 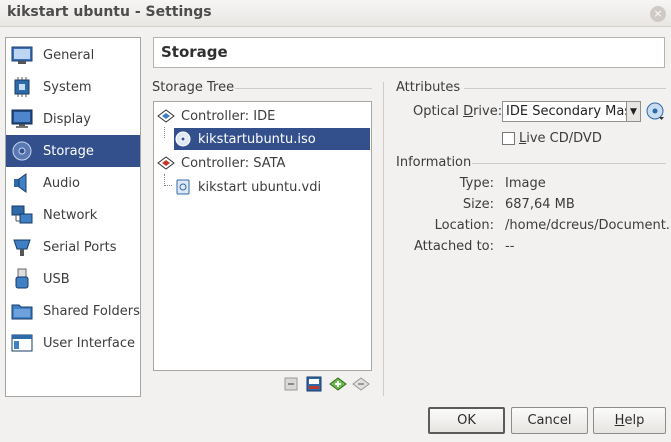 I want to click on ok-button: OK, so click(x=466, y=420).